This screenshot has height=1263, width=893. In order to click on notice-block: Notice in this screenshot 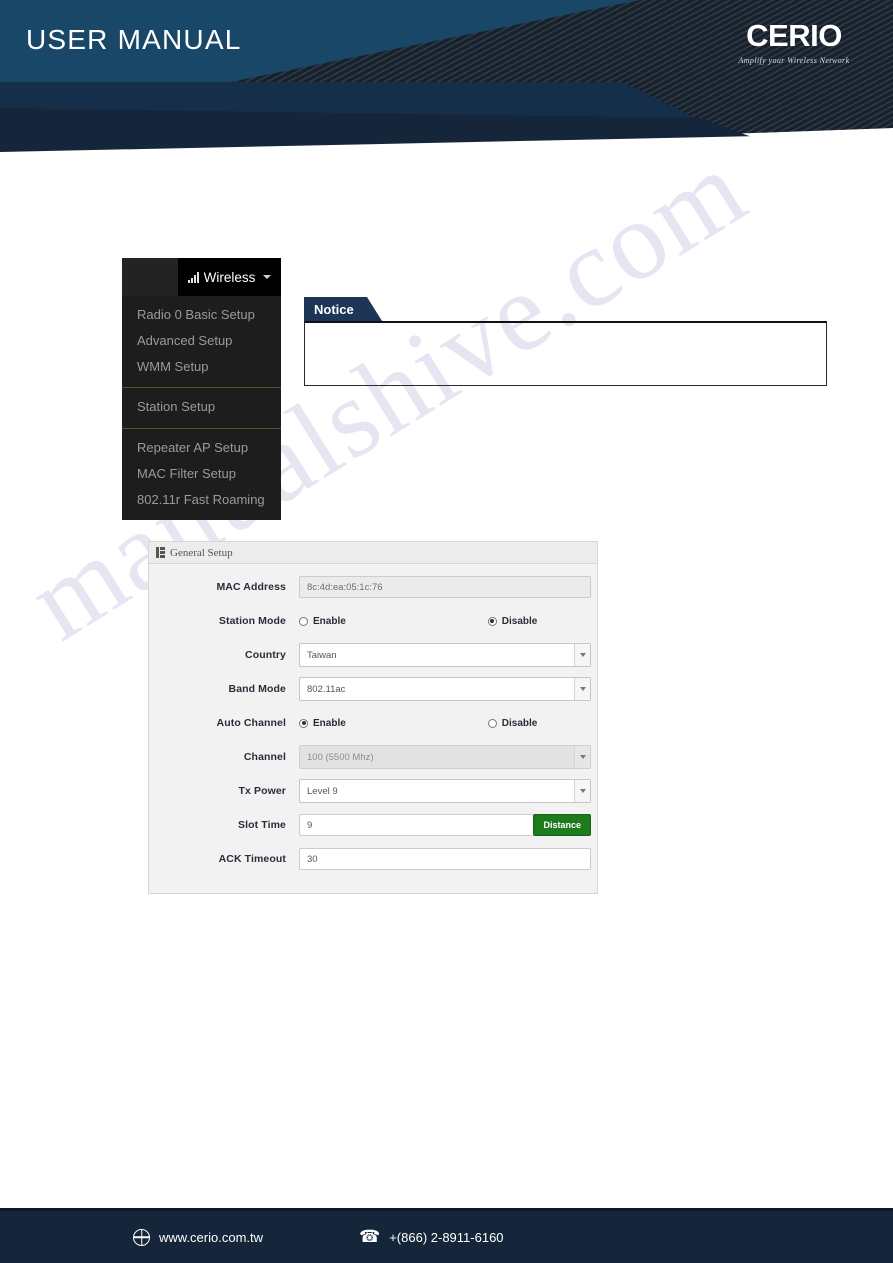, I will do `click(565, 341)`.